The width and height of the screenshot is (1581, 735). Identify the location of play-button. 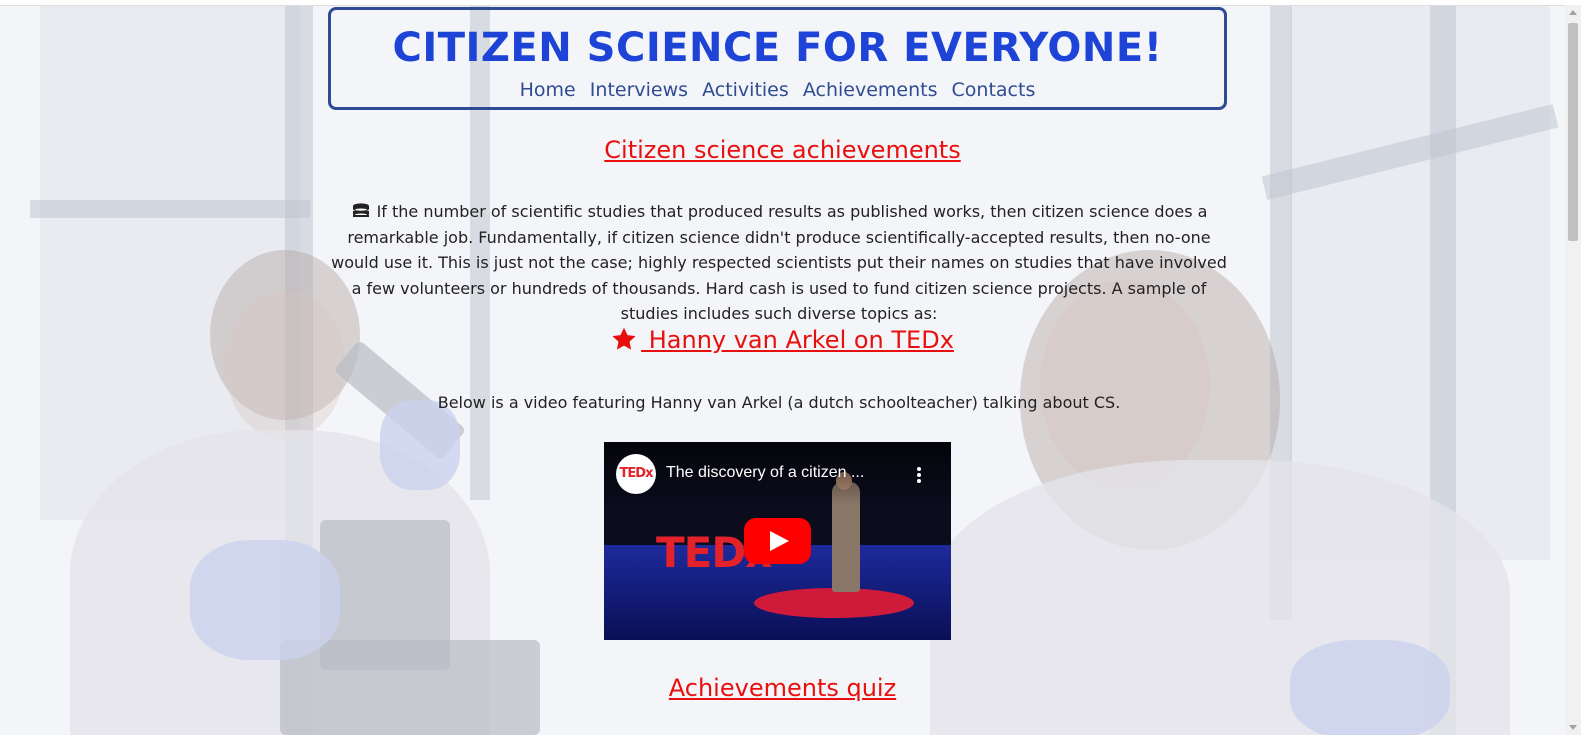
(777, 541).